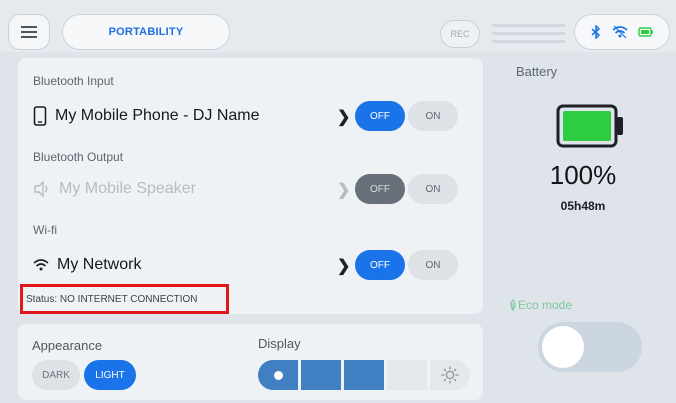 The image size is (676, 403). What do you see at coordinates (99, 264) in the screenshot?
I see `wifi-network-name: My Network` at bounding box center [99, 264].